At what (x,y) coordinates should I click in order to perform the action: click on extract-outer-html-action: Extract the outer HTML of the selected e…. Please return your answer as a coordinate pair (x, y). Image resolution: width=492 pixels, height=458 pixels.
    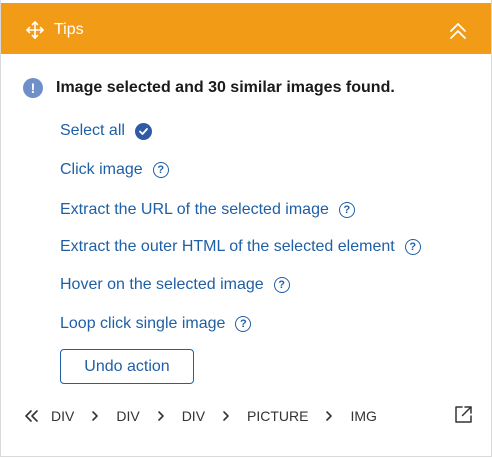
    Looking at the image, I should click on (240, 247).